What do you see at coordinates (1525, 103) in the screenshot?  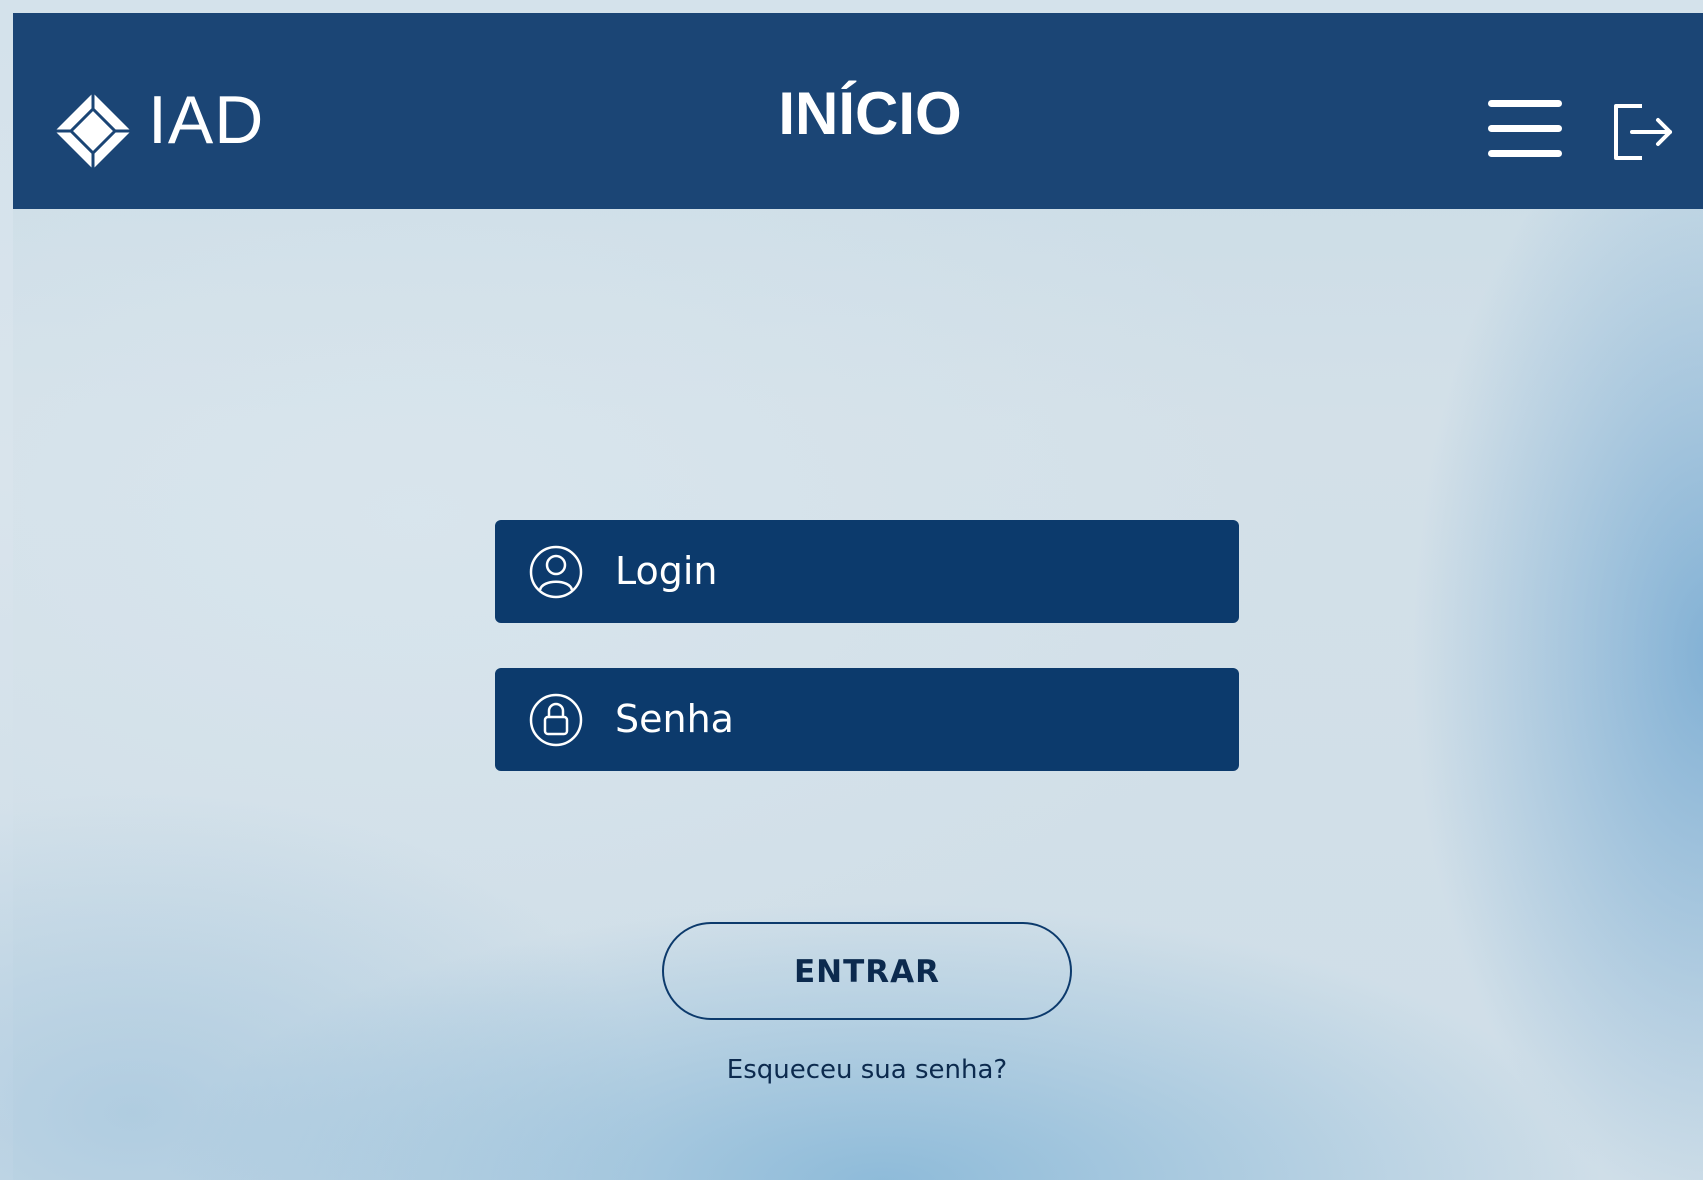 I see `hamburger-menu-icon` at bounding box center [1525, 103].